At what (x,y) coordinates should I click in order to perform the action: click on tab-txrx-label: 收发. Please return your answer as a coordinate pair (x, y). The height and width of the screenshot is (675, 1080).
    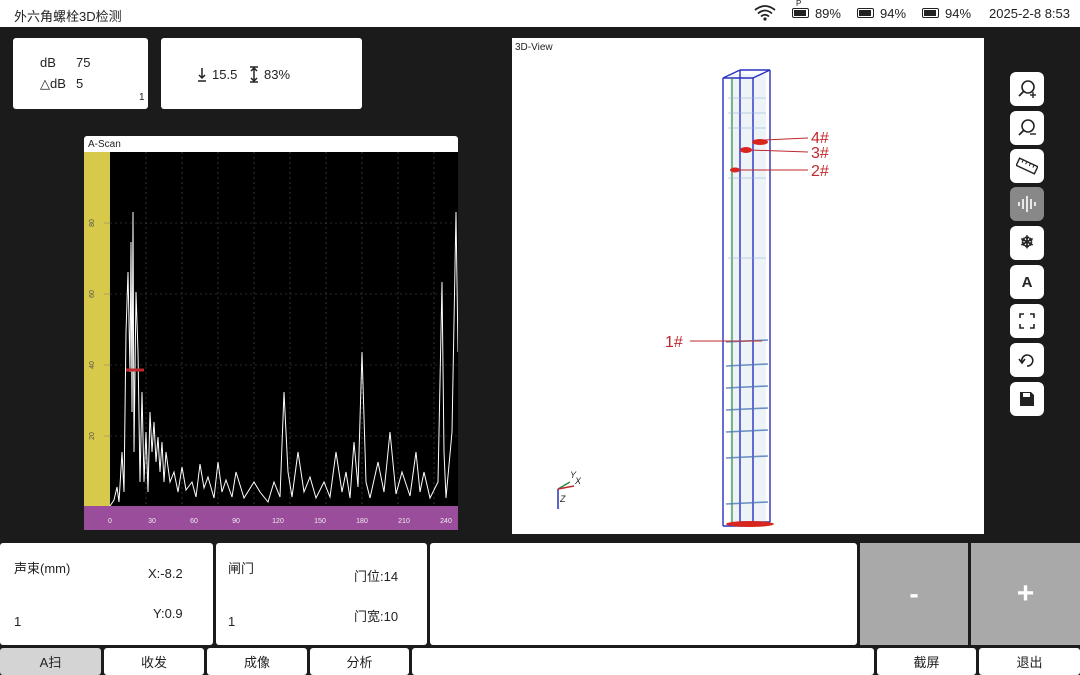
    Looking at the image, I should click on (153, 662).